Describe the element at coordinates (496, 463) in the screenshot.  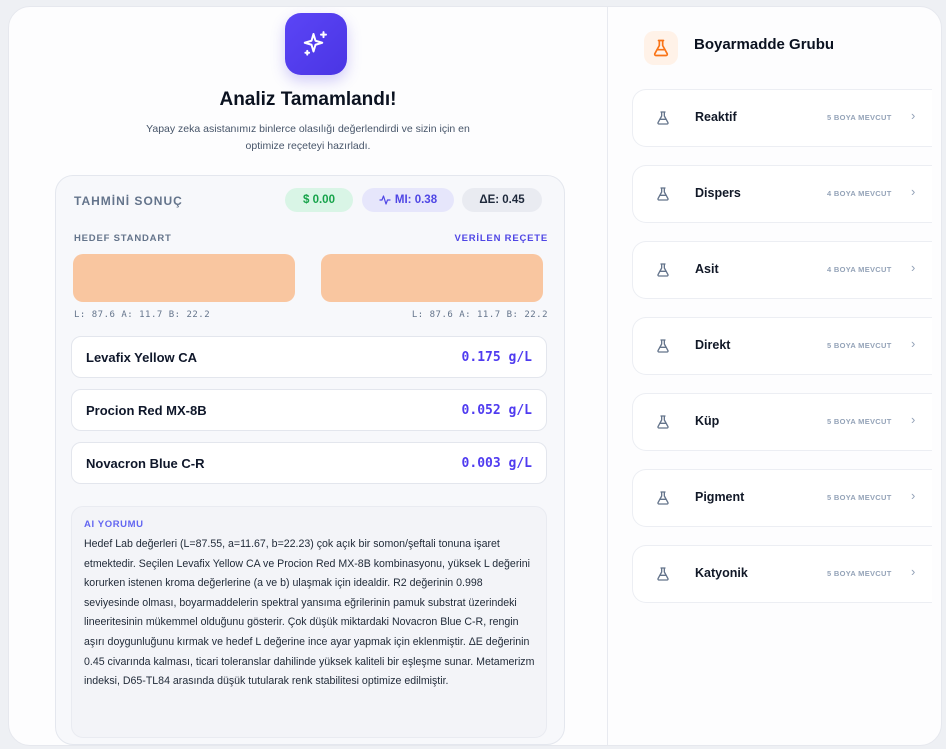
I see `dye-amount: 0.003 g/L` at that location.